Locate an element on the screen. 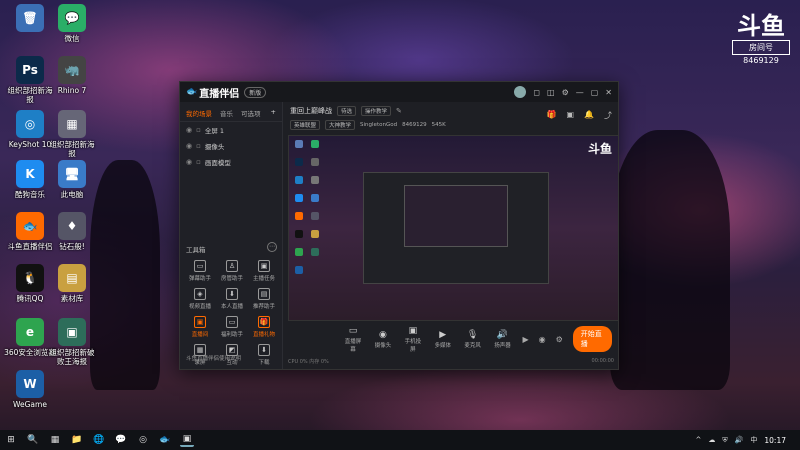  view-icon: ◉ is located at coordinates (542, 339).